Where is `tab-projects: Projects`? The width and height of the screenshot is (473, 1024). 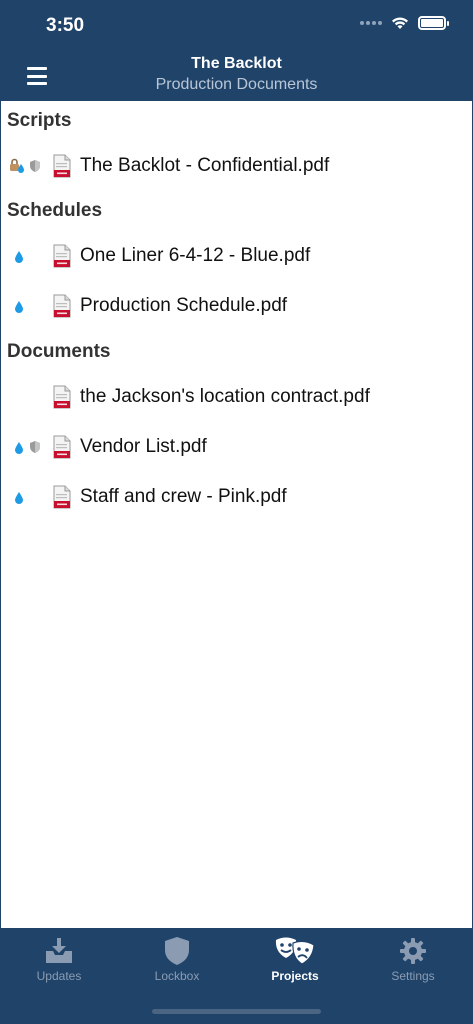 tab-projects: Projects is located at coordinates (295, 961).